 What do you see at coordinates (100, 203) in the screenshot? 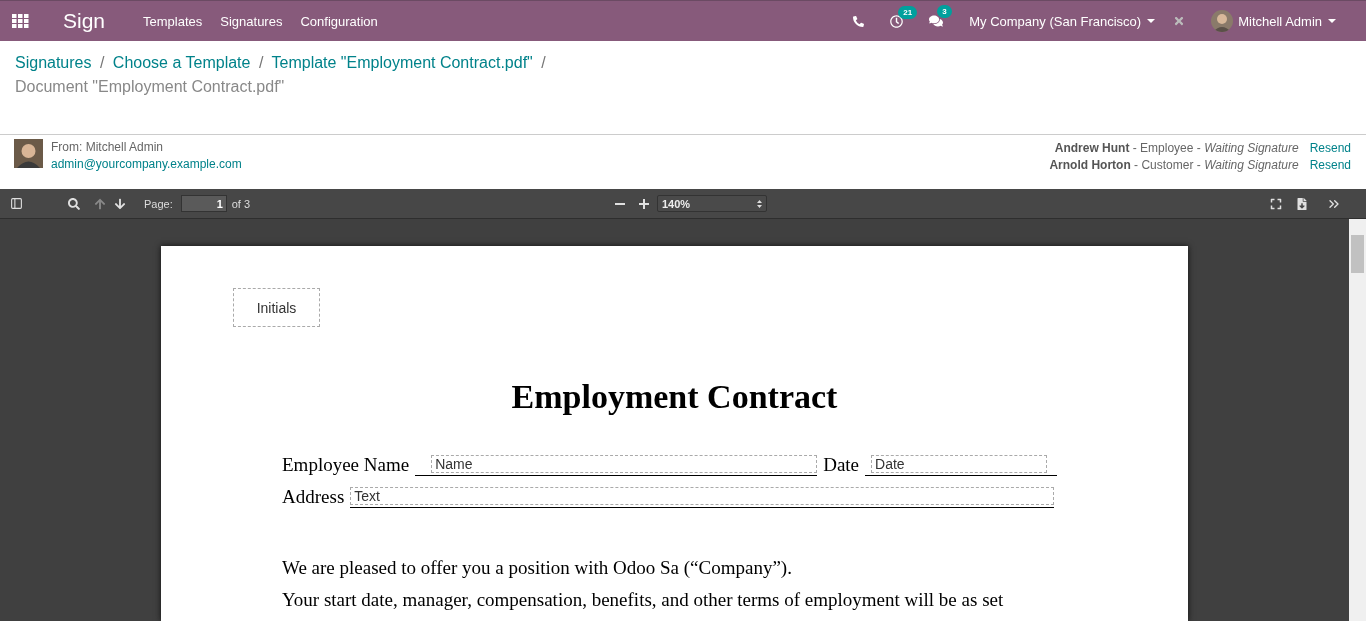
I see `previous-page-icon` at bounding box center [100, 203].